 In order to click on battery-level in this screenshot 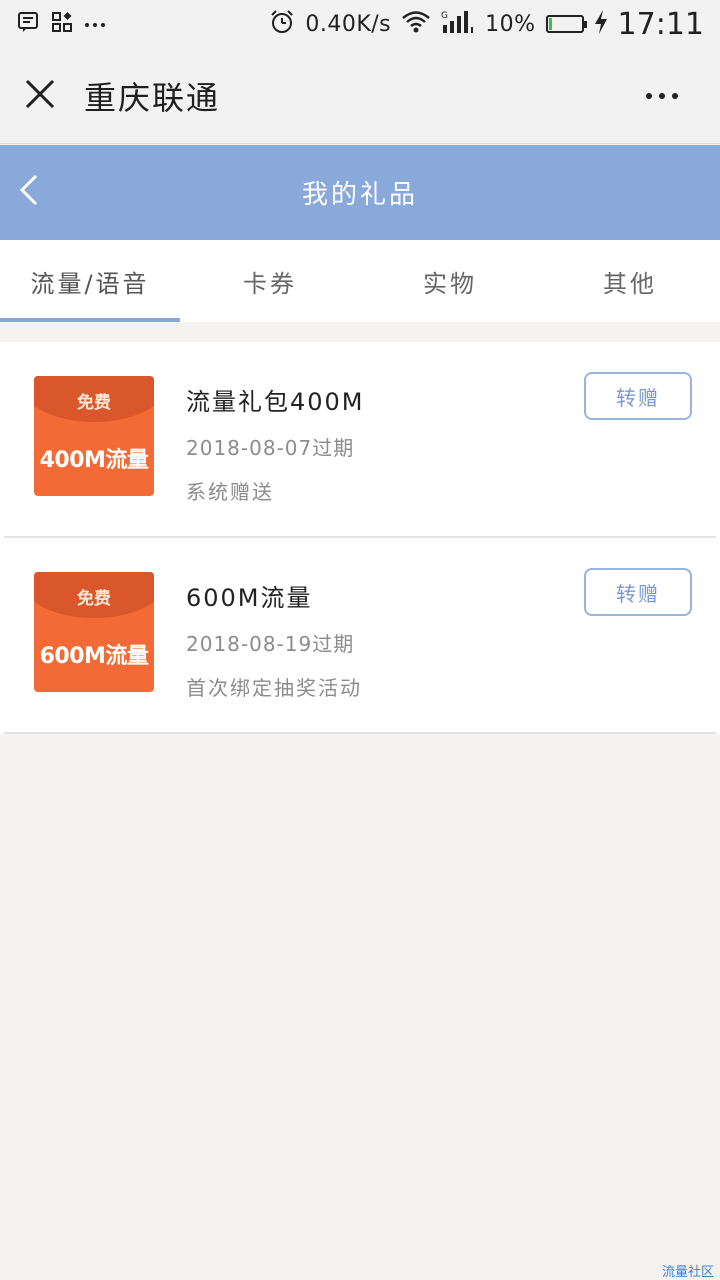, I will do `click(550, 24)`.